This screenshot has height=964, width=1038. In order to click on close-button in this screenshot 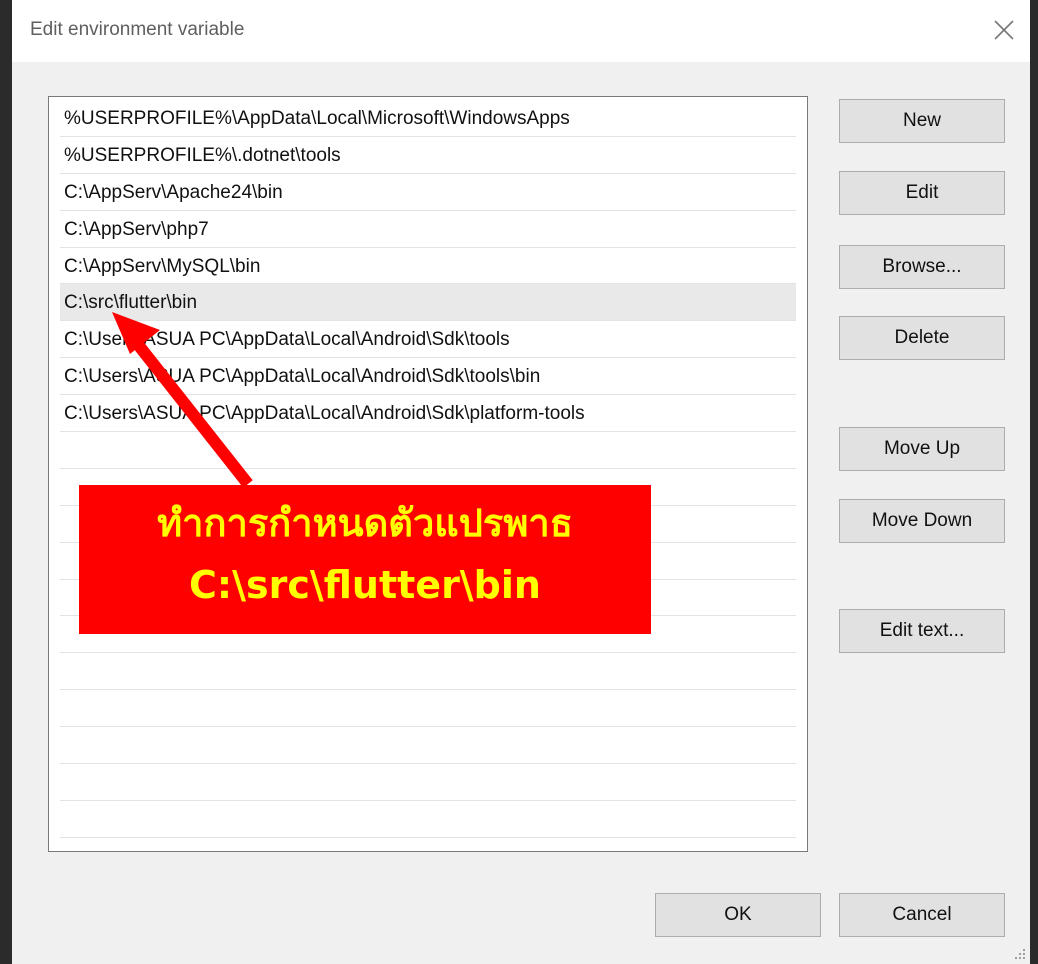, I will do `click(1004, 30)`.